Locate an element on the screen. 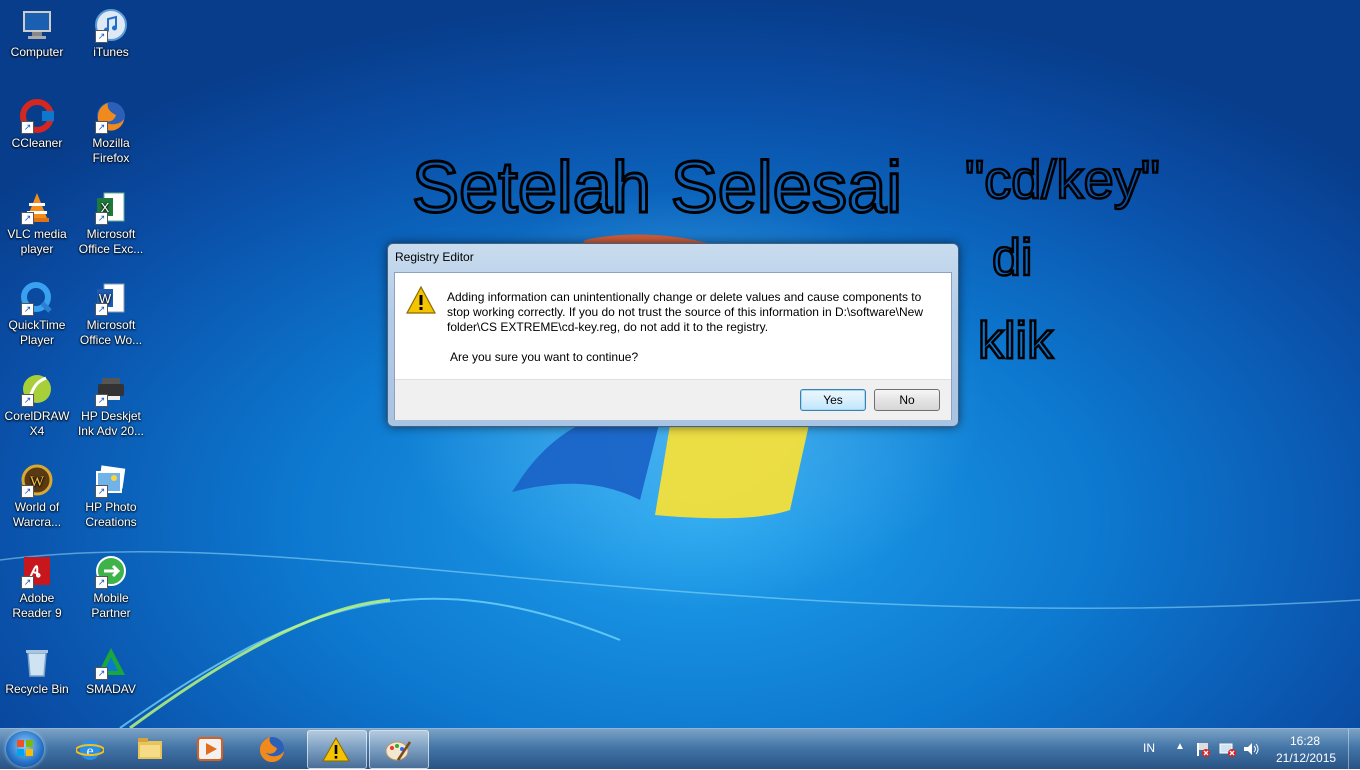 The width and height of the screenshot is (1360, 770). firefox-icon: ↗ is located at coordinates (111, 116).